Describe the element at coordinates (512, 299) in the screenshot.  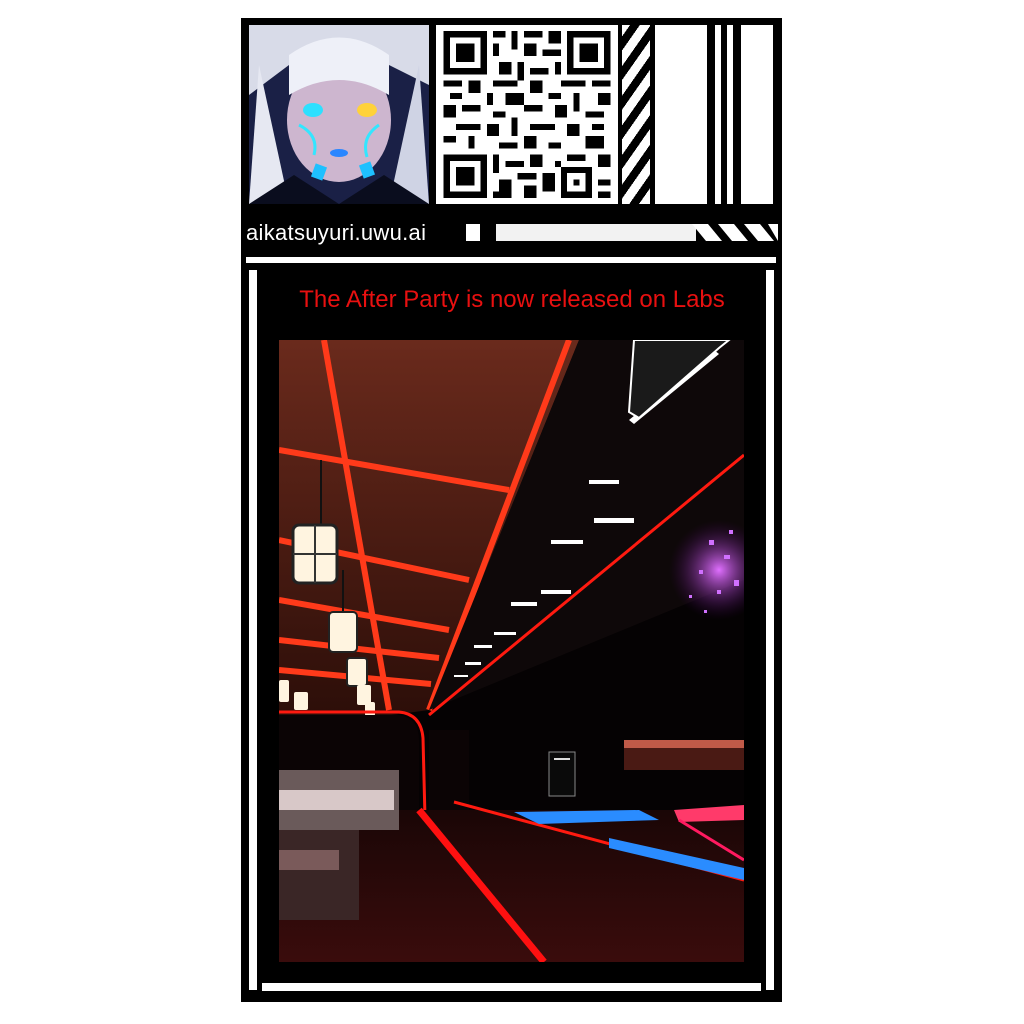
I see `post-headline: The After Party is now released on Labs` at that location.